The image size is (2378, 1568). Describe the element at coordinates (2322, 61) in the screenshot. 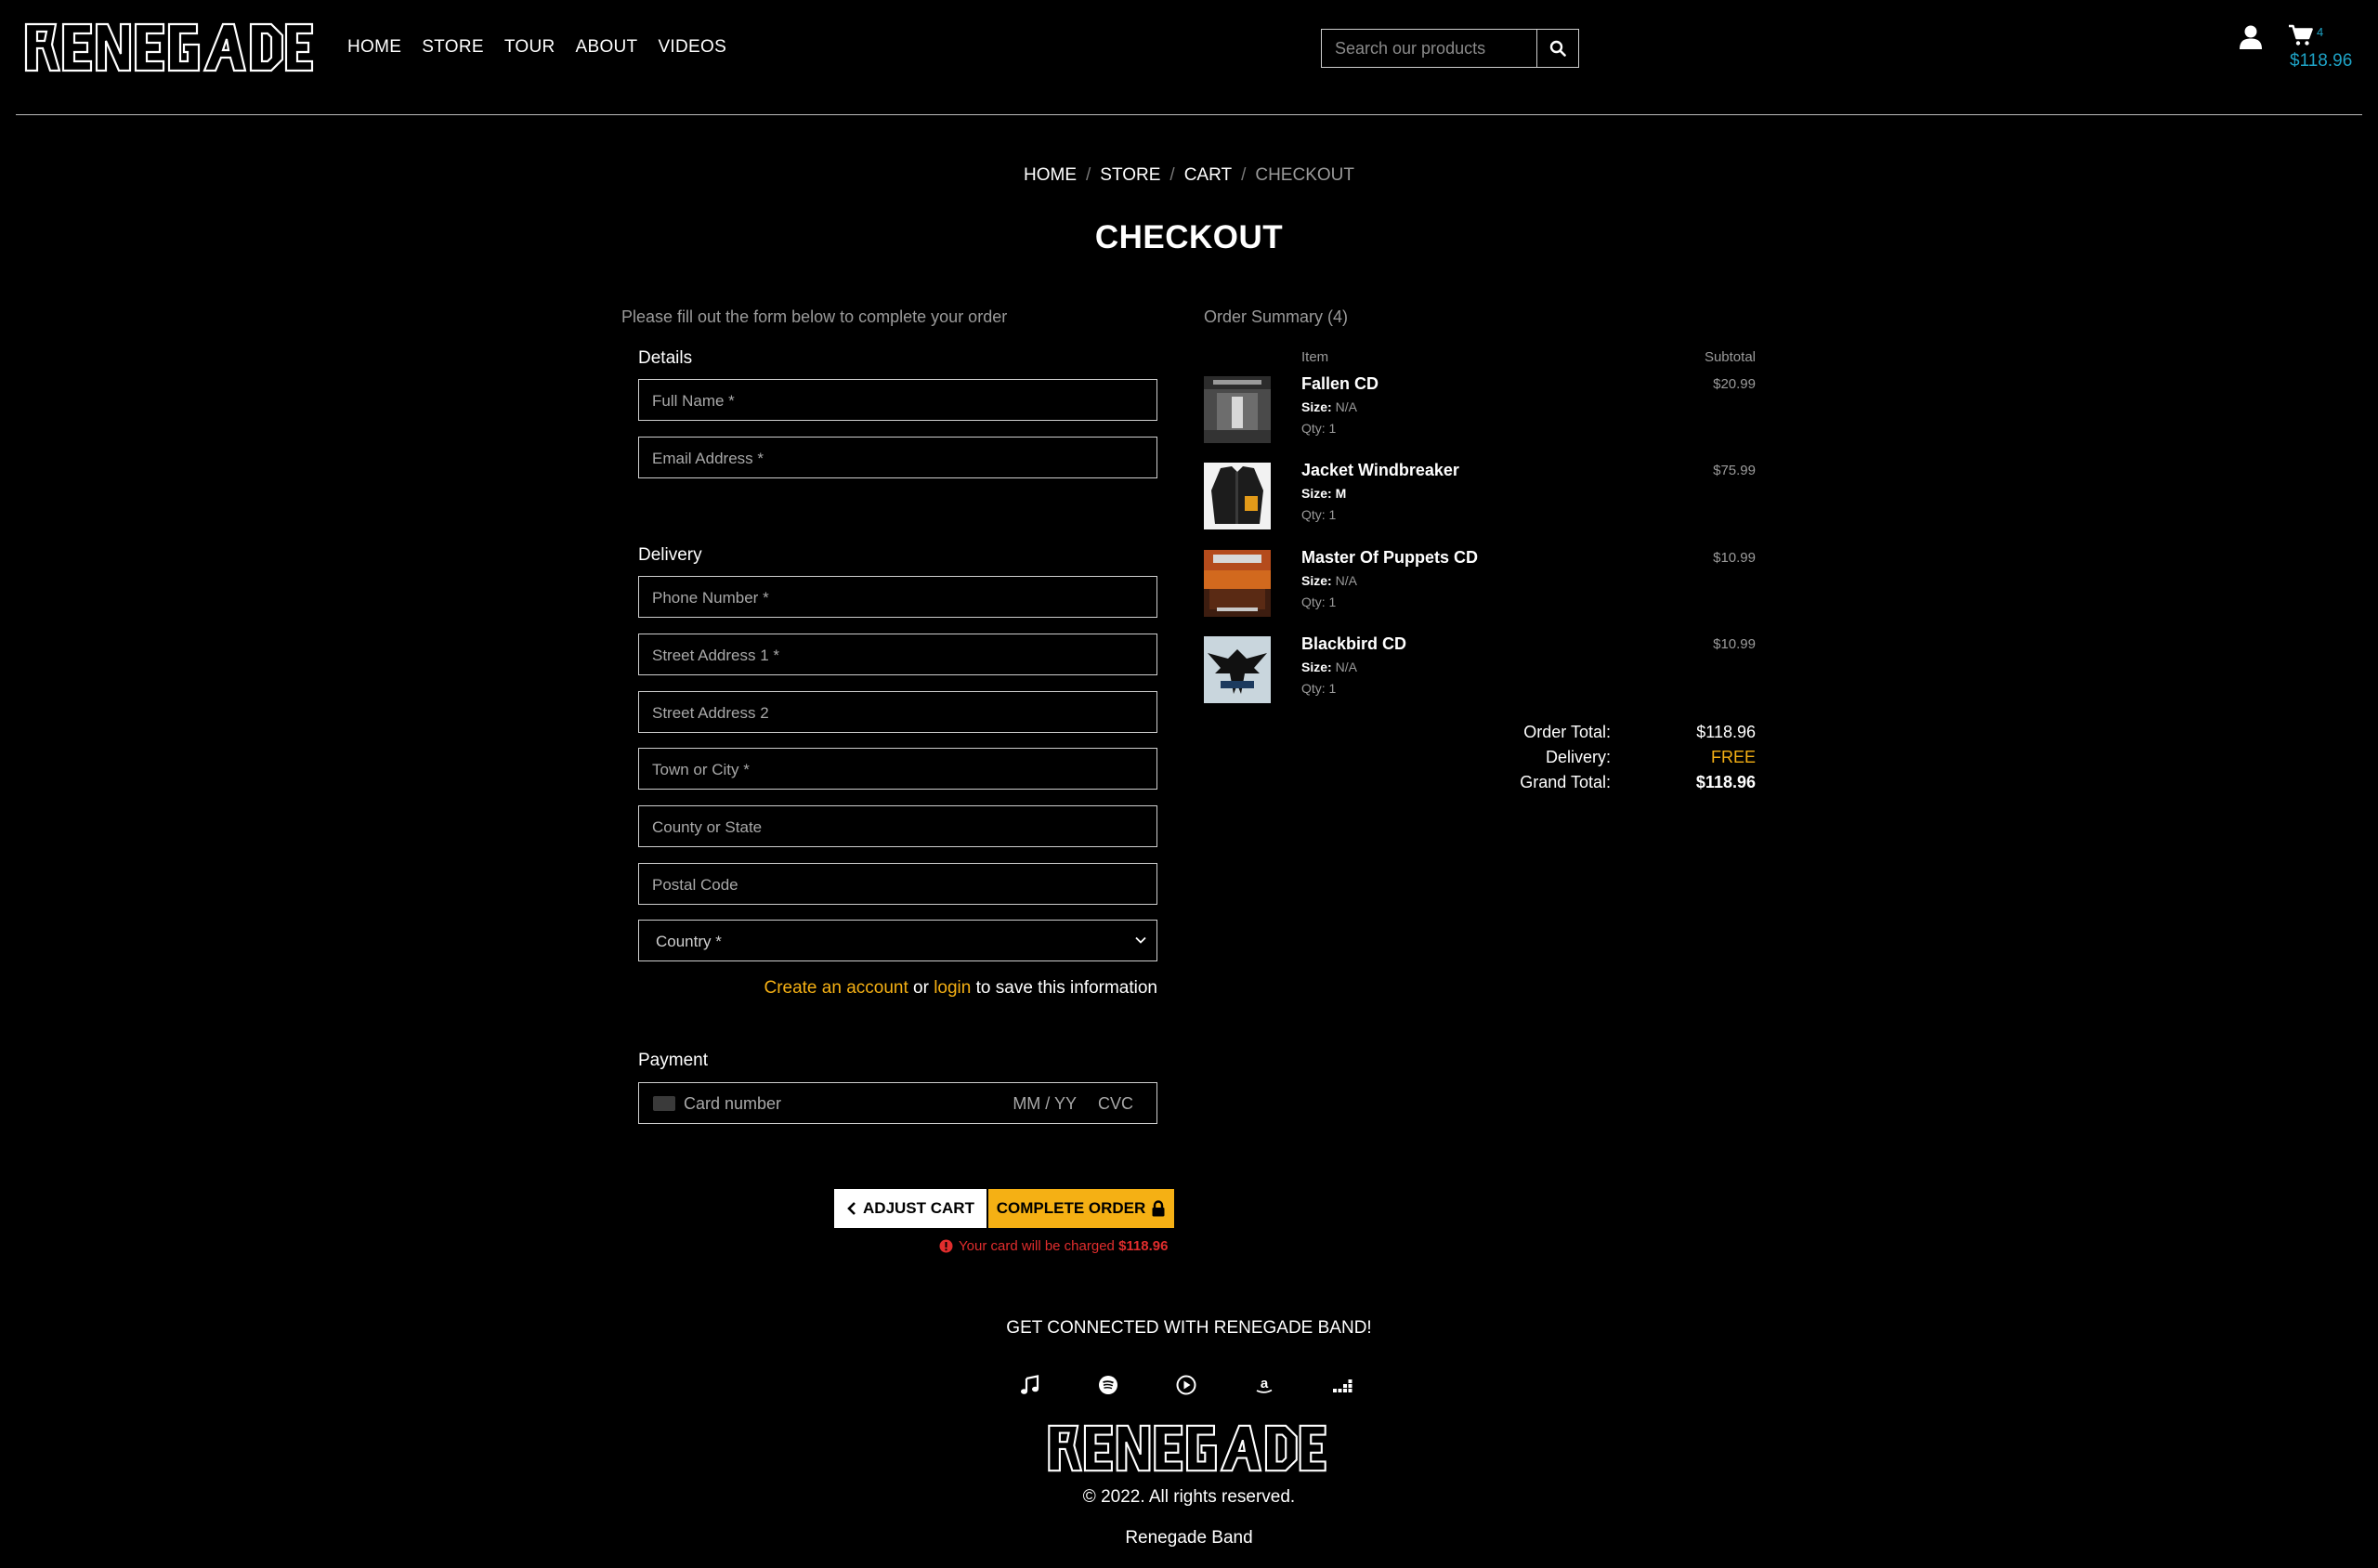

I see `cart-total: $118.96` at that location.